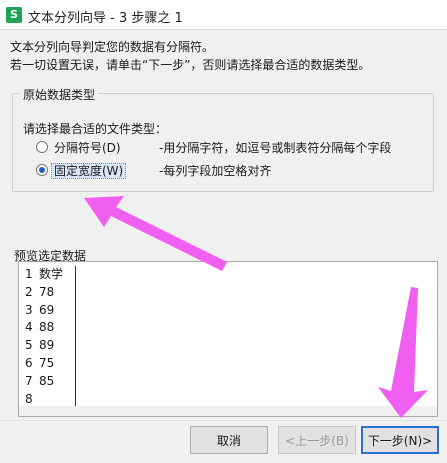 Image resolution: width=447 pixels, height=463 pixels. Describe the element at coordinates (42, 170) in the screenshot. I see `radio-button-fixed-width` at that location.